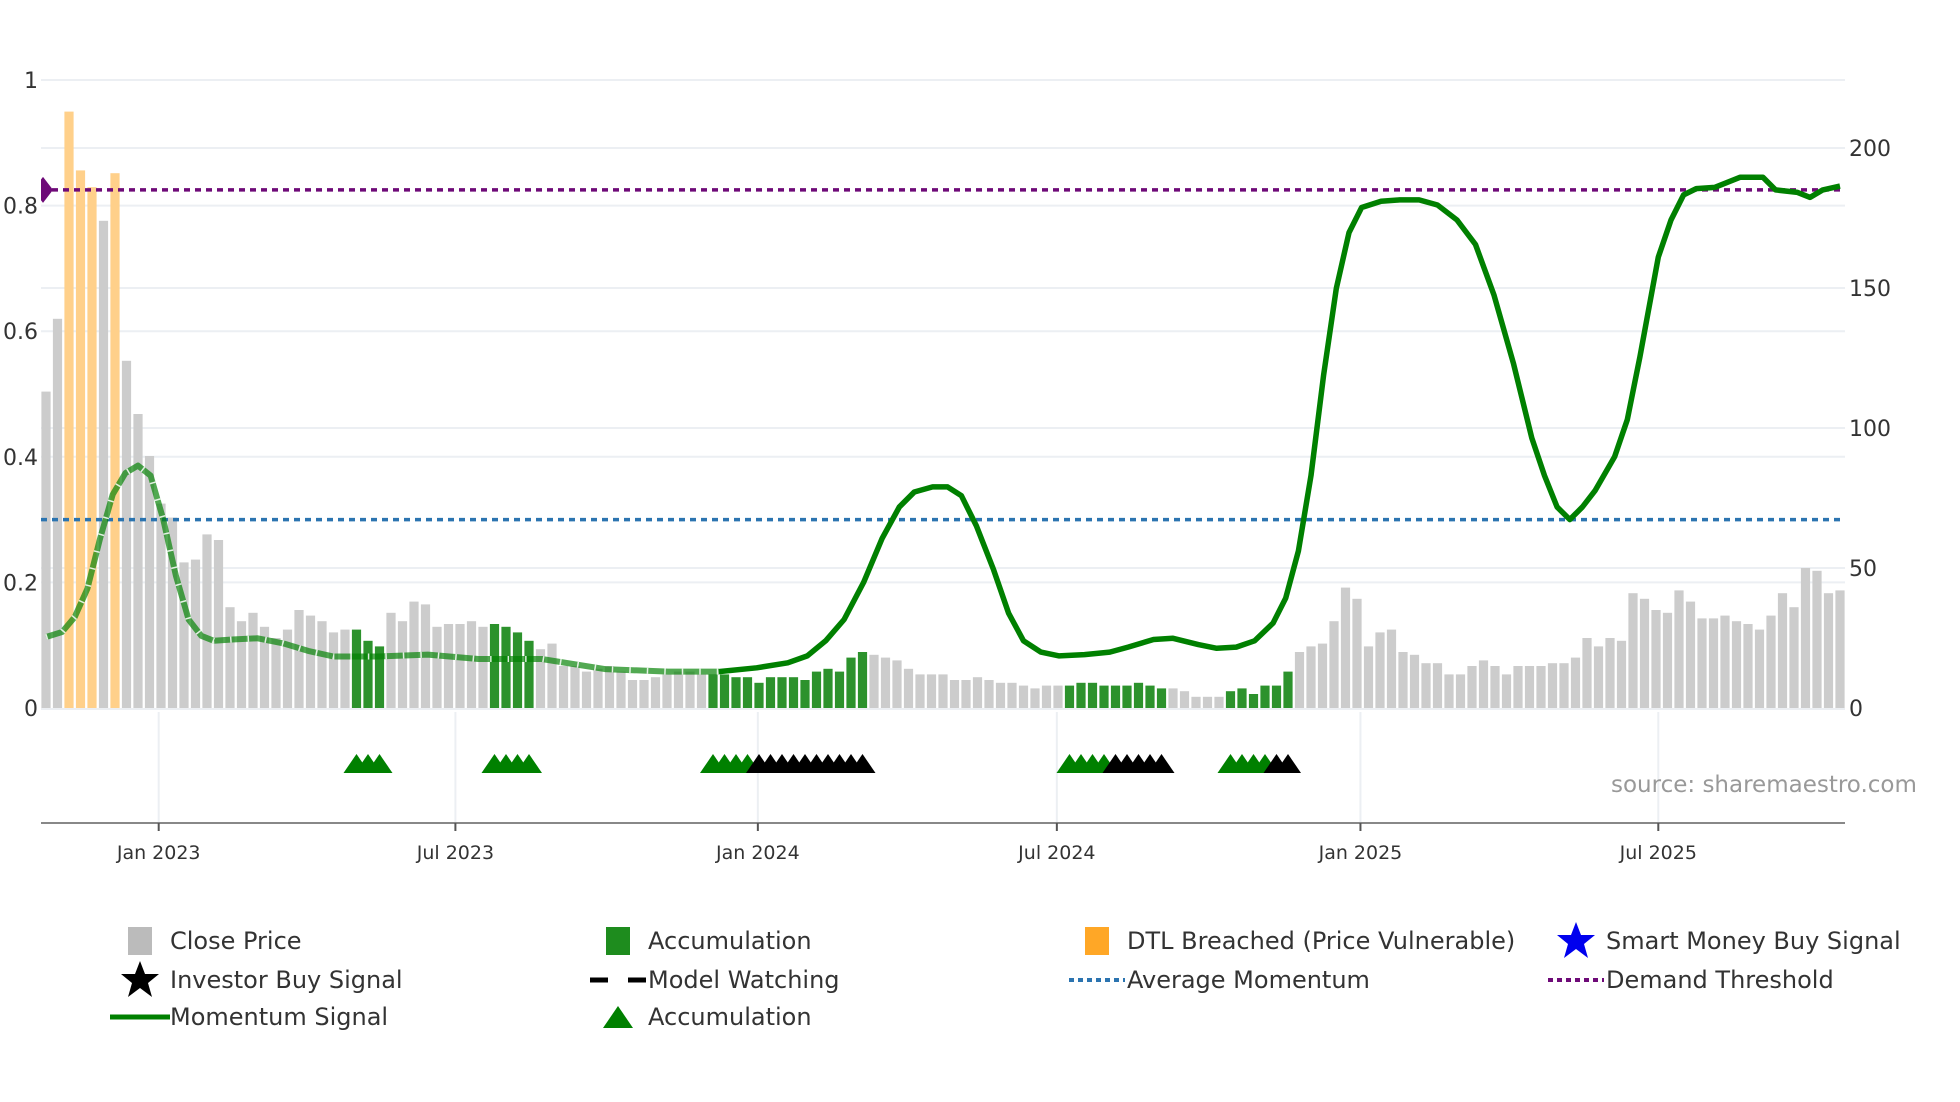 This screenshot has height=1102, width=1960. Describe the element at coordinates (709, 941) in the screenshot. I see `legend-item-accumulation-bar: Accumulation` at that location.